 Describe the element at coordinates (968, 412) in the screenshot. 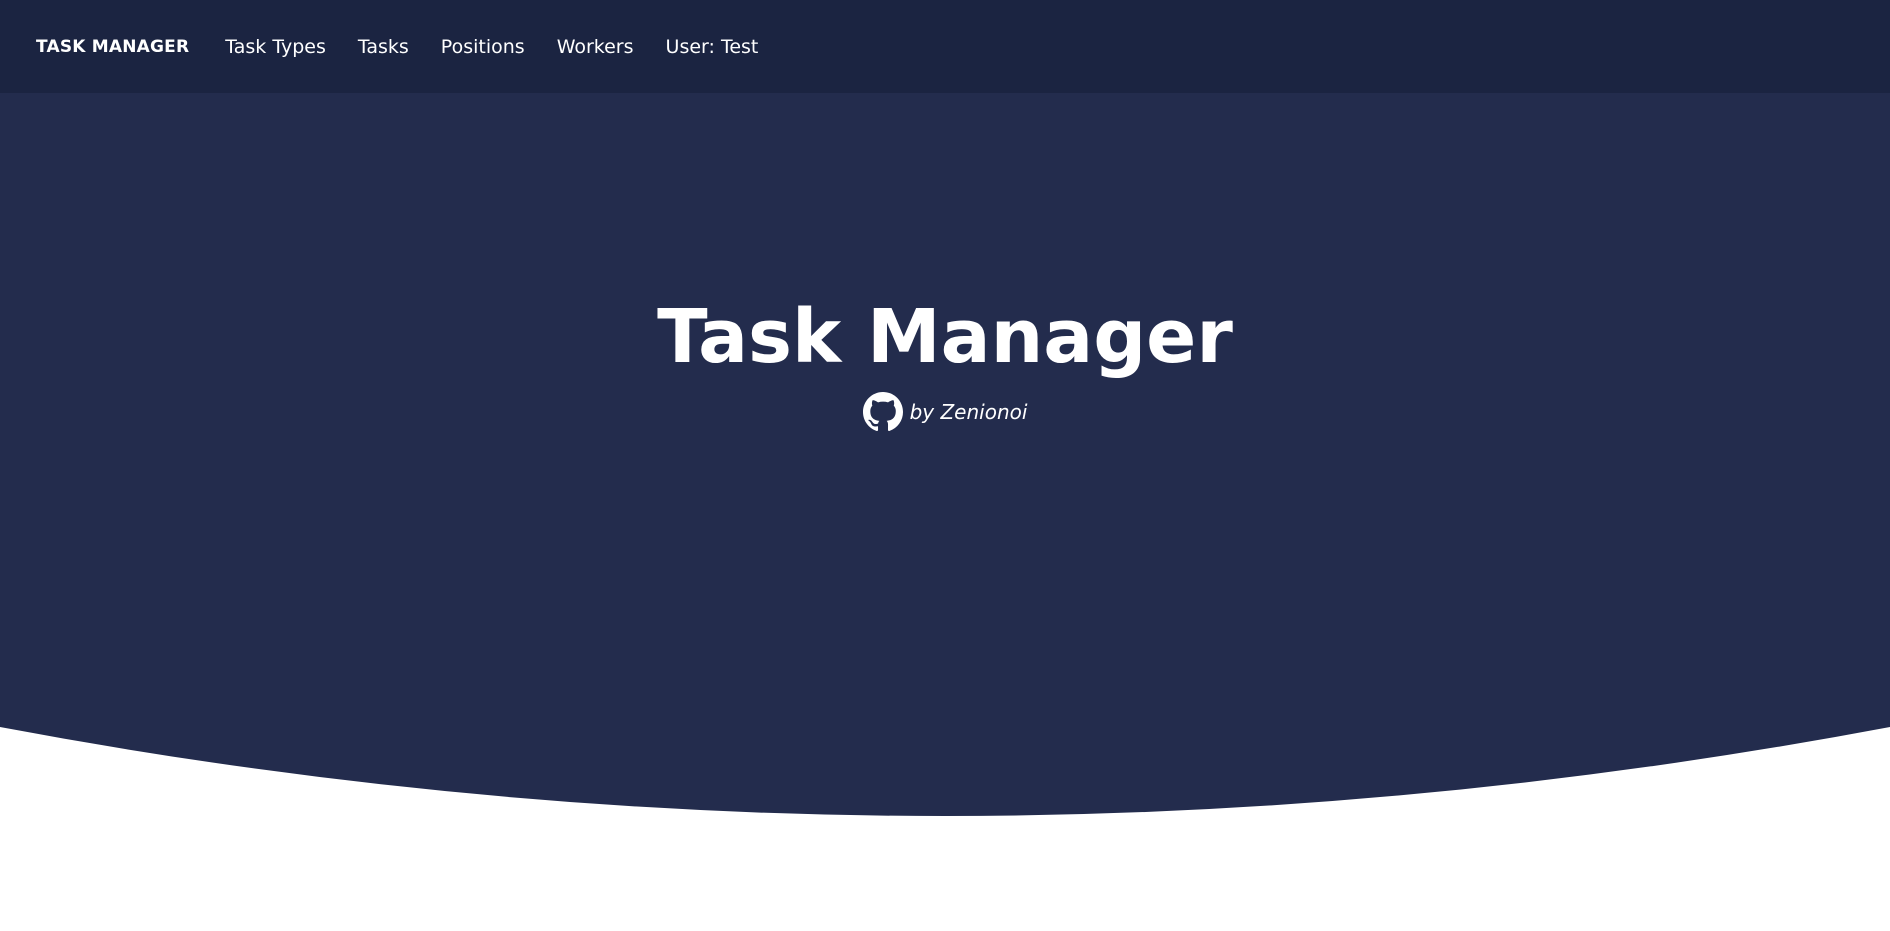

I see `author-byline: by Zenionoi` at that location.